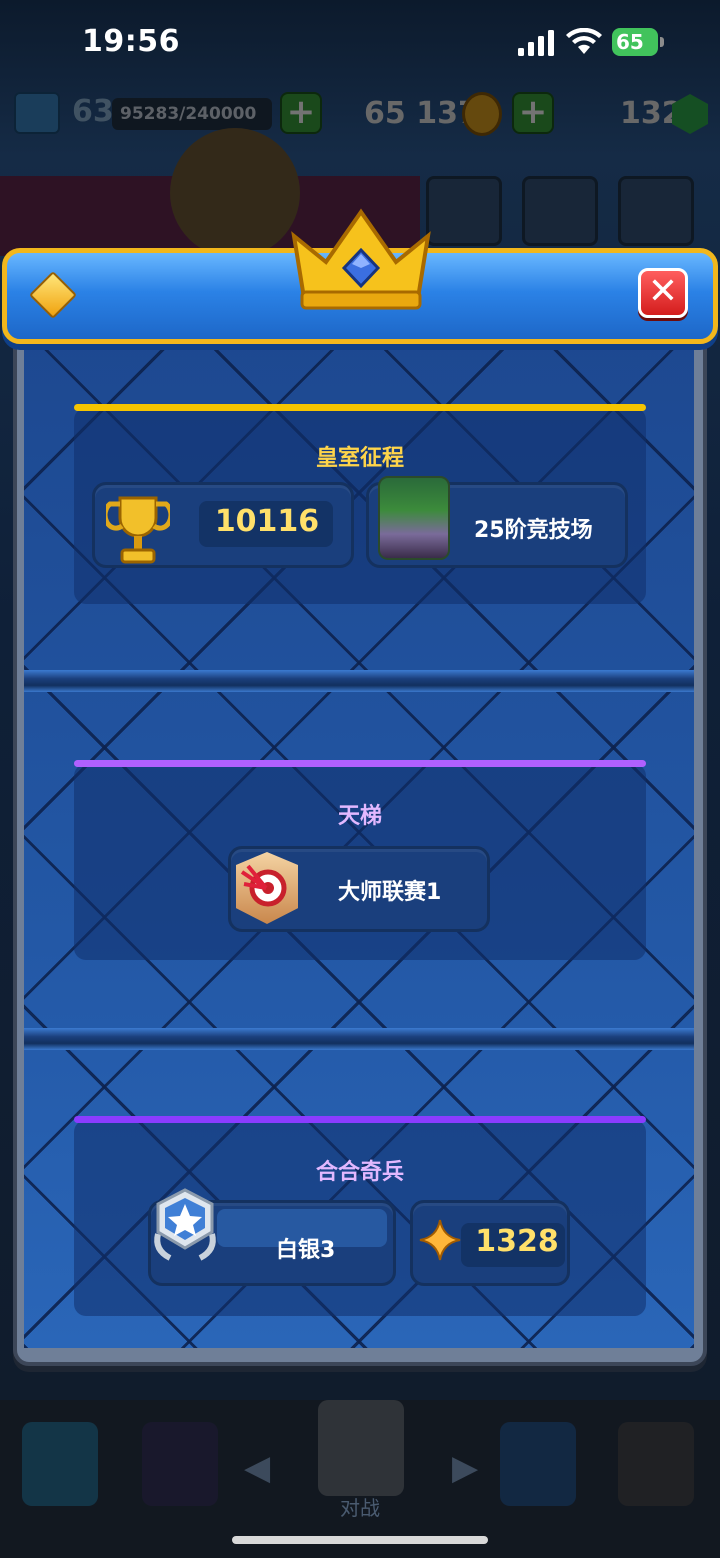  Describe the element at coordinates (37, 113) in the screenshot. I see `player-level-shield-icon` at that location.